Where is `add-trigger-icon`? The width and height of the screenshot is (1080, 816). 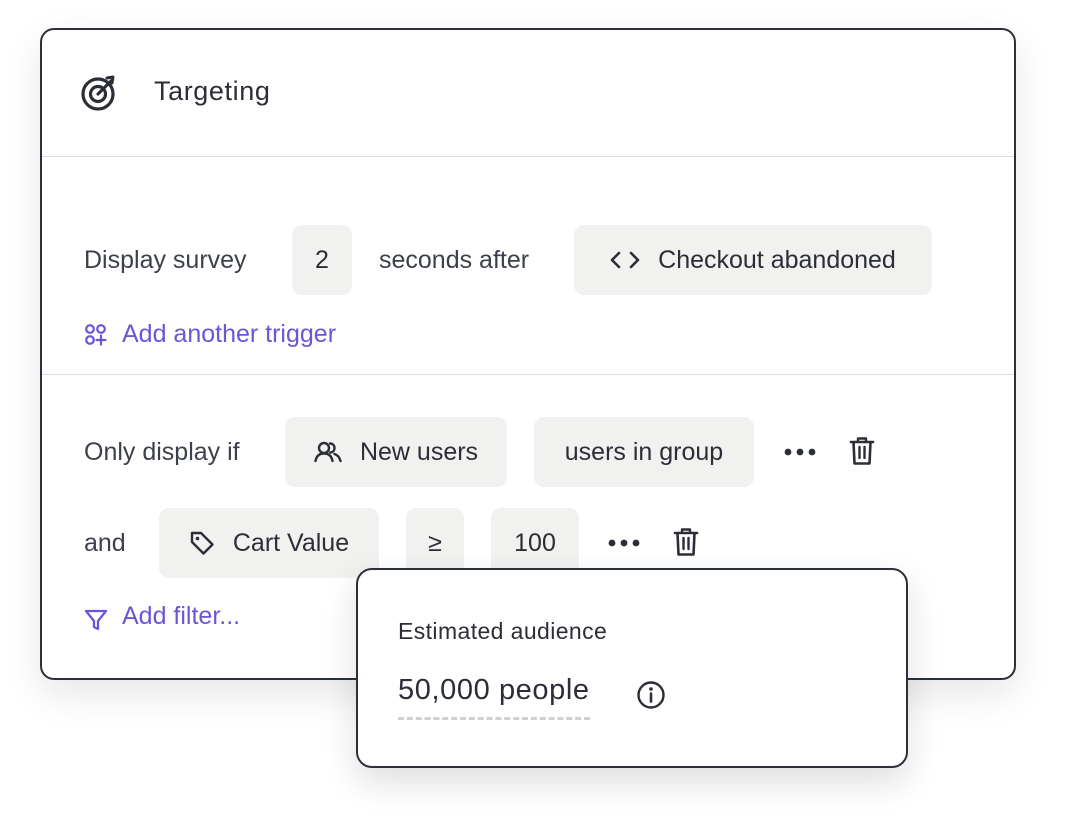
add-trigger-icon is located at coordinates (96, 334).